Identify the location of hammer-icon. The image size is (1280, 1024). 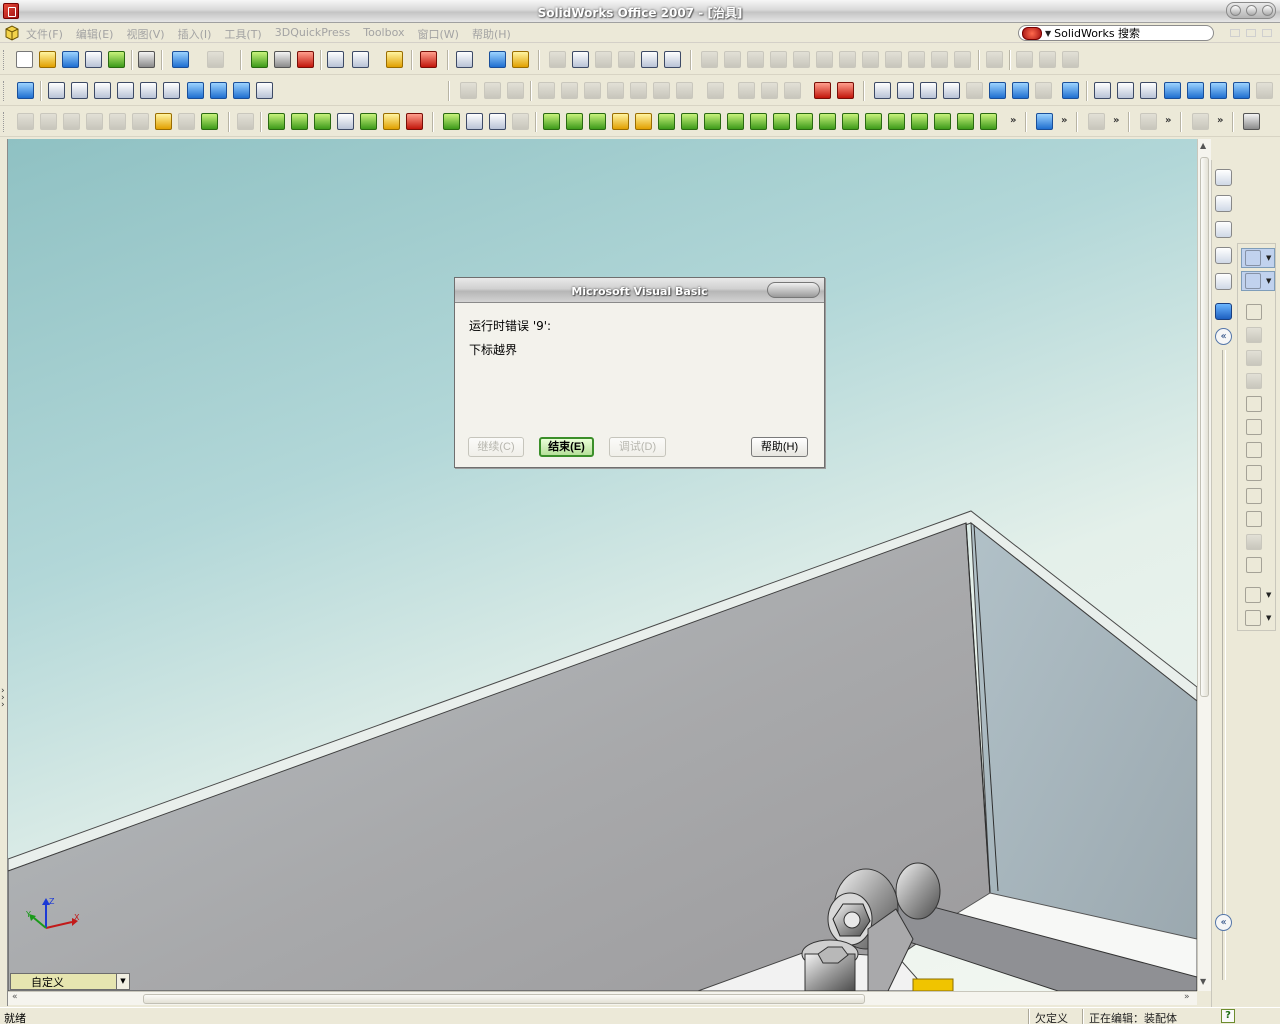
(1254, 496).